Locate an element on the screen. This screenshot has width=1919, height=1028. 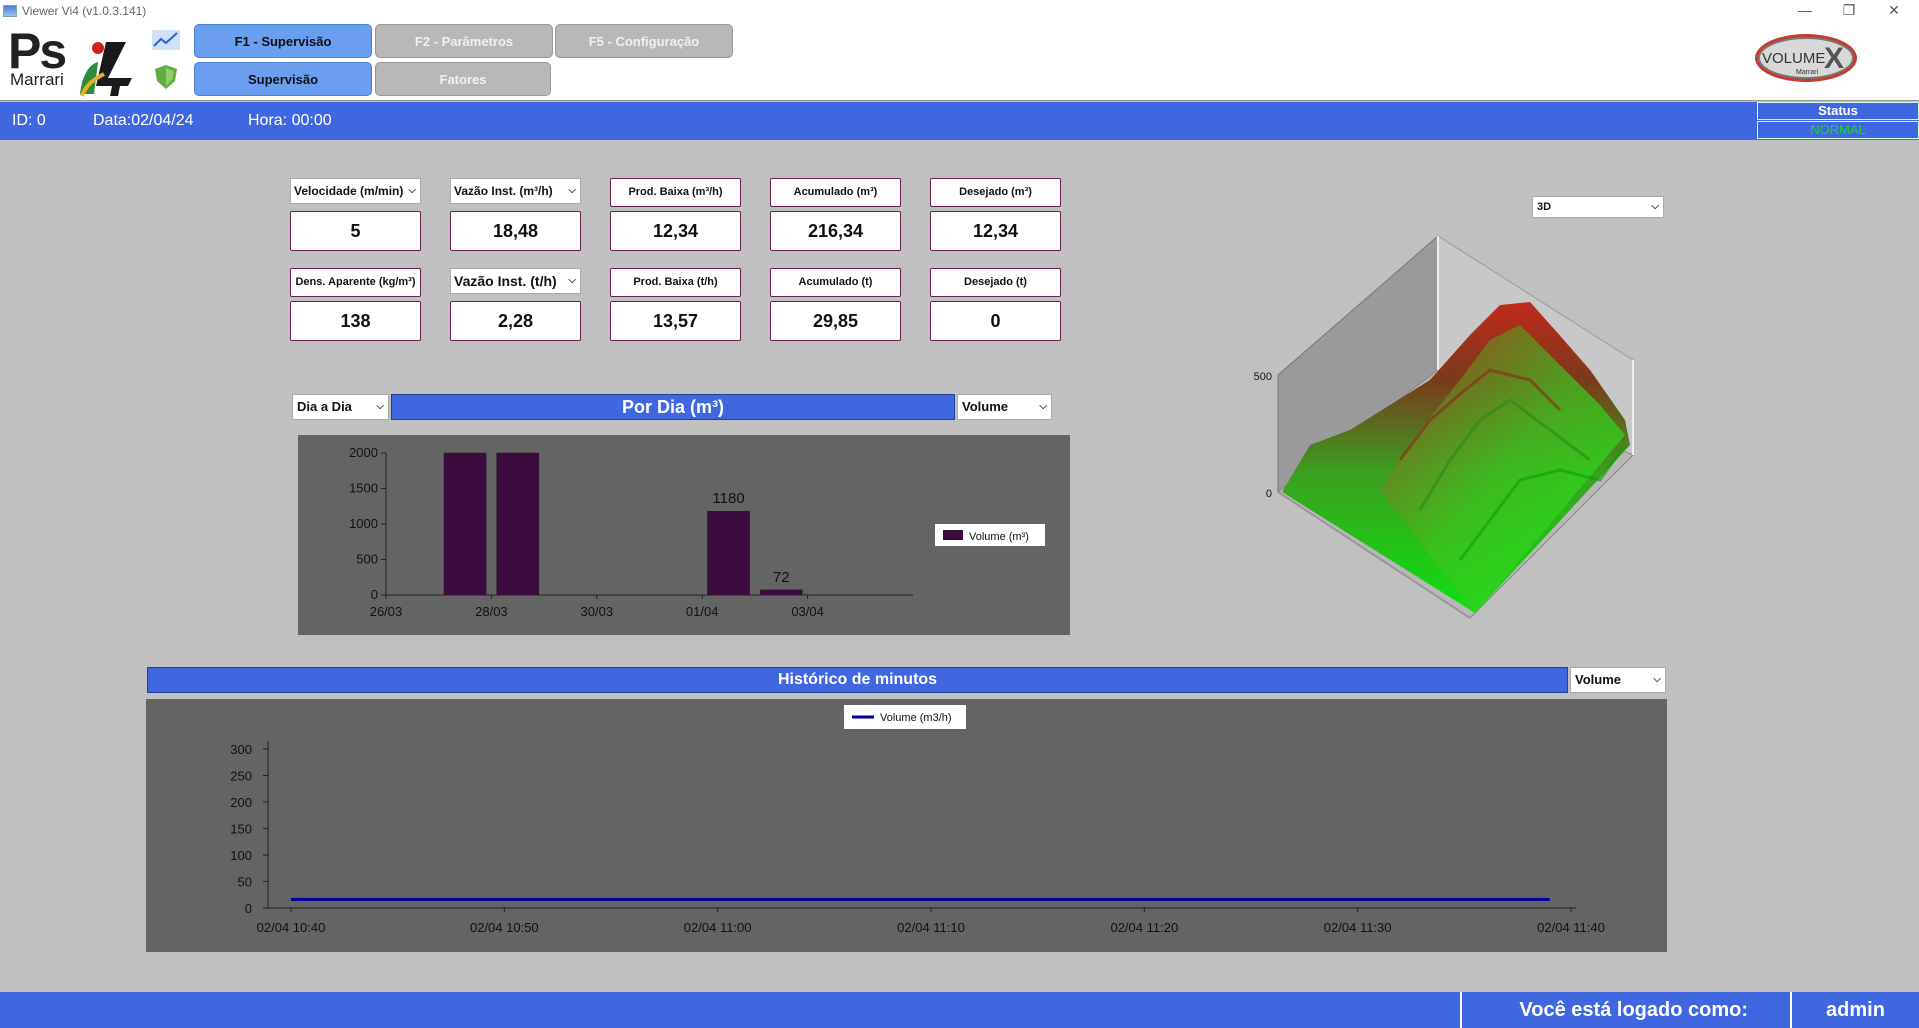
volumex-brand: VOLUME is located at coordinates (1793, 58).